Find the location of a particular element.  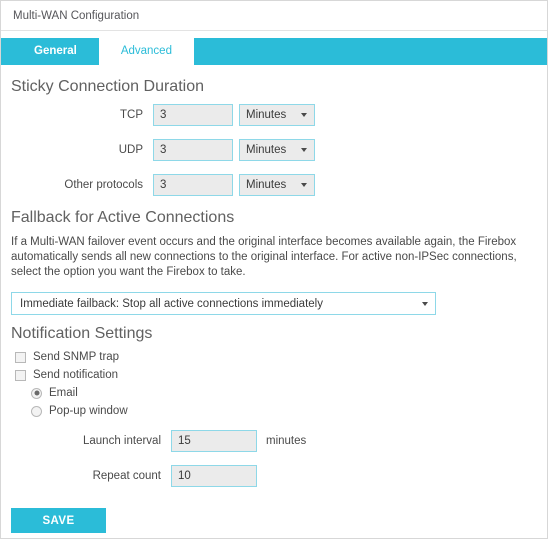

notification-interval-fields: Launch interval minutes Repeat count is located at coordinates (274, 458).